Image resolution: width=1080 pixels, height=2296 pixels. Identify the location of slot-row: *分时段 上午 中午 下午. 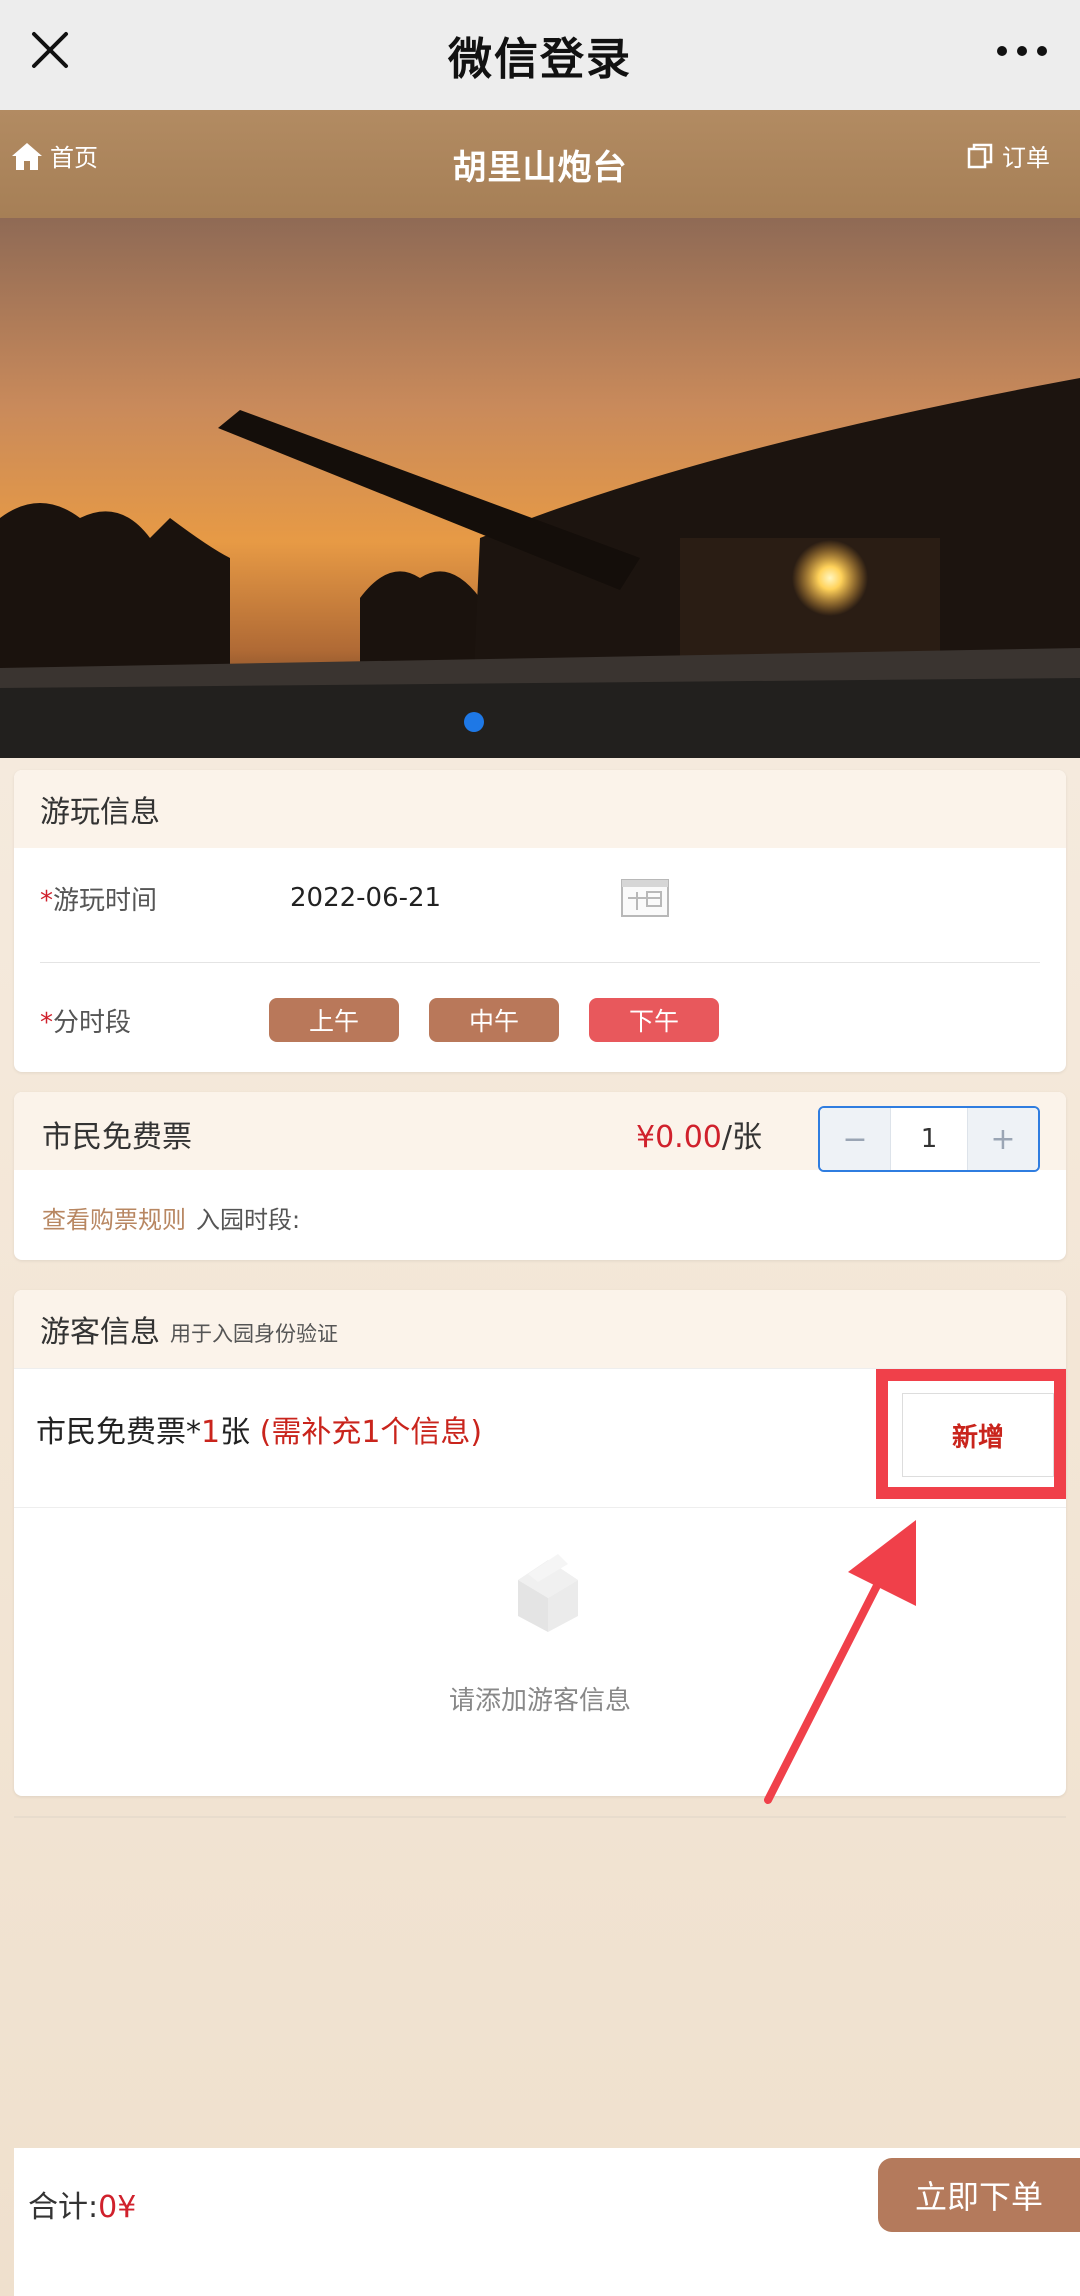
(540, 1020).